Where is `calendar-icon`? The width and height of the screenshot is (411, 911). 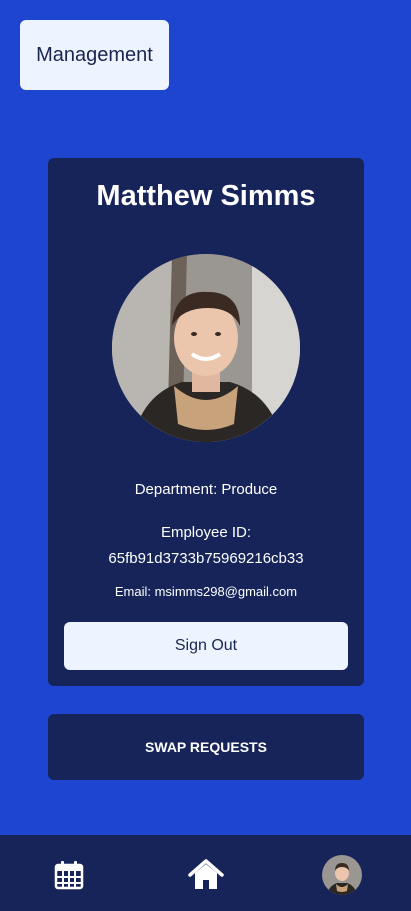
calendar-icon is located at coordinates (69, 875).